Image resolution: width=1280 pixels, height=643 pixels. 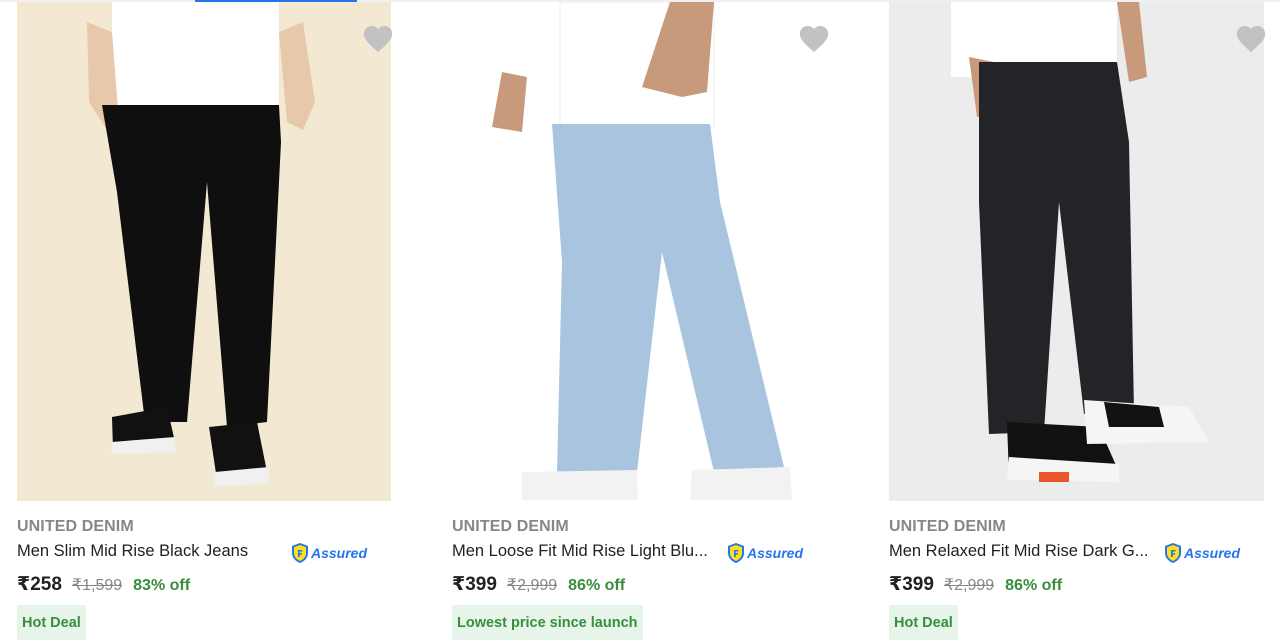 I want to click on original-price: ₹1,599, so click(x=97, y=585).